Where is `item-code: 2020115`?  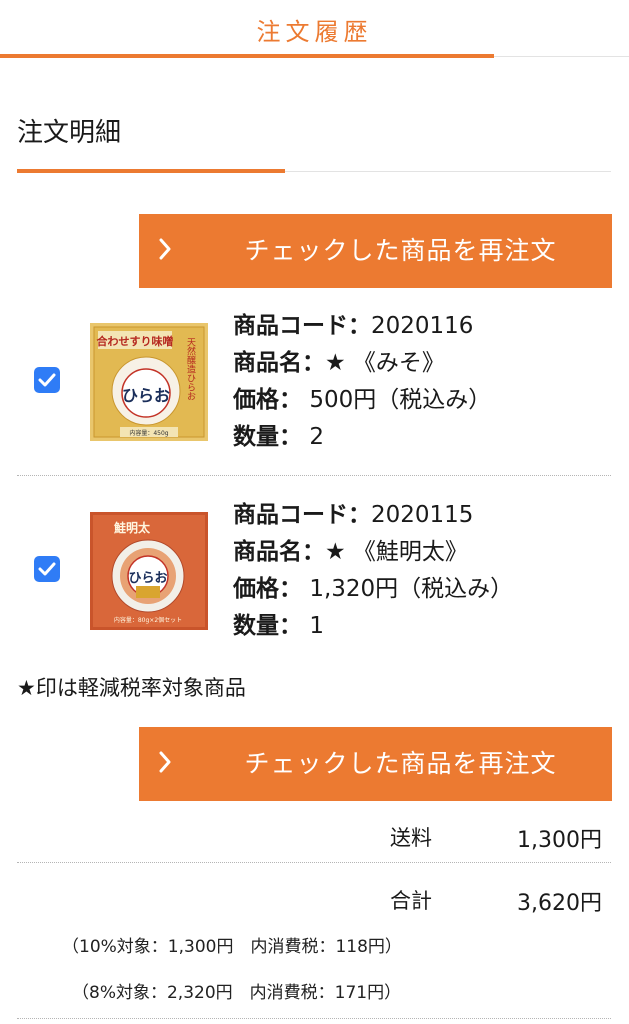 item-code: 2020115 is located at coordinates (422, 515).